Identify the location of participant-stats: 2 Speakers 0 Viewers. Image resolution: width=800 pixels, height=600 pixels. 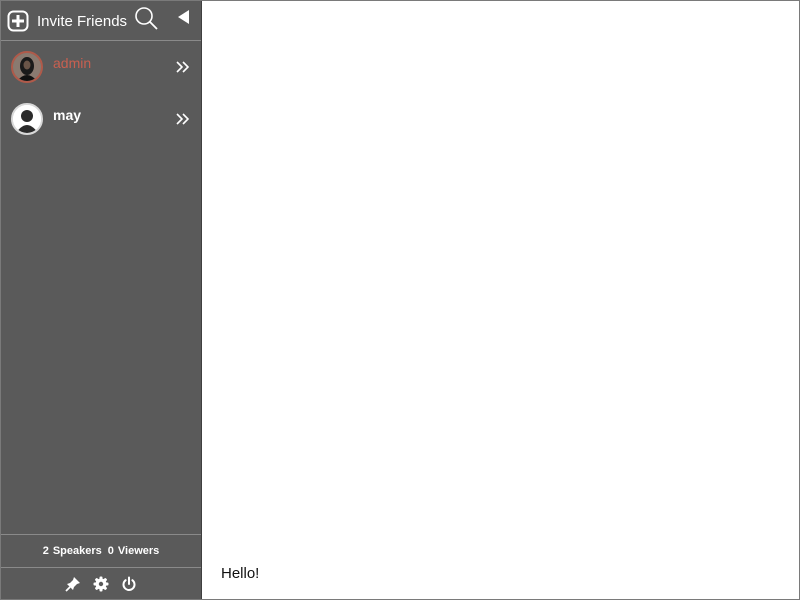
(101, 551).